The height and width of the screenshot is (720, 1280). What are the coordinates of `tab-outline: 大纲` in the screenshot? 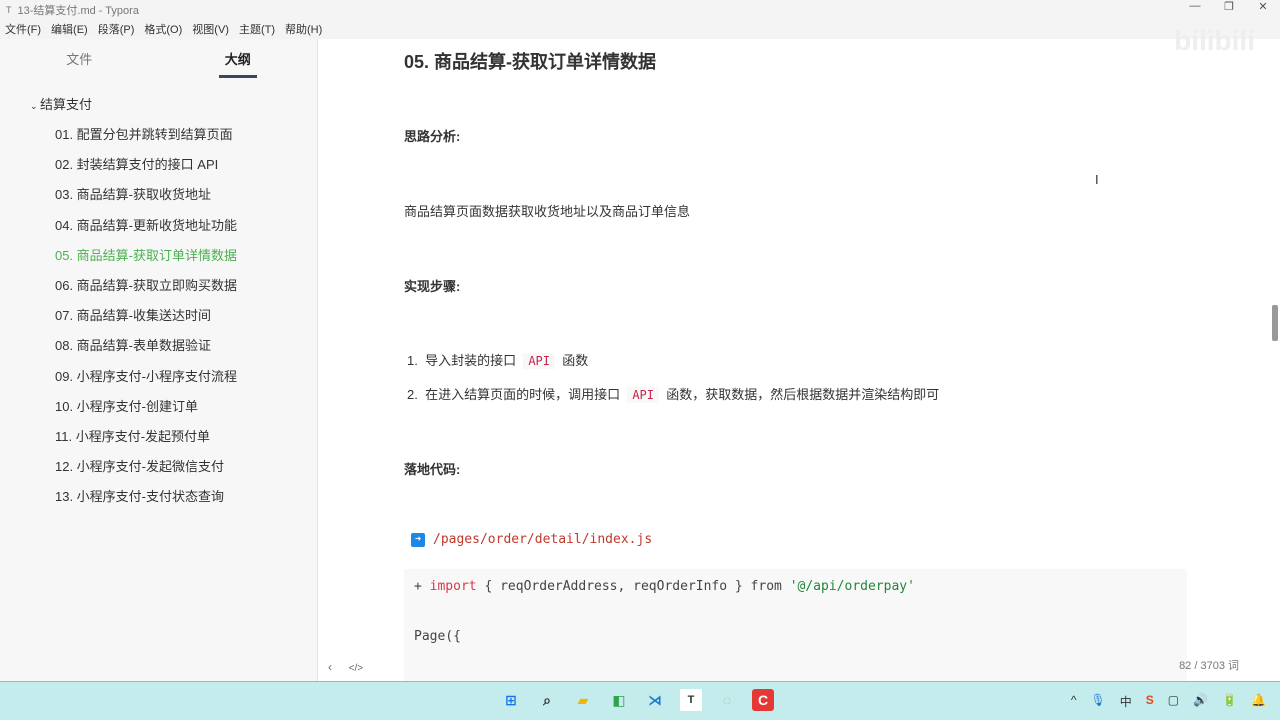 It's located at (238, 58).